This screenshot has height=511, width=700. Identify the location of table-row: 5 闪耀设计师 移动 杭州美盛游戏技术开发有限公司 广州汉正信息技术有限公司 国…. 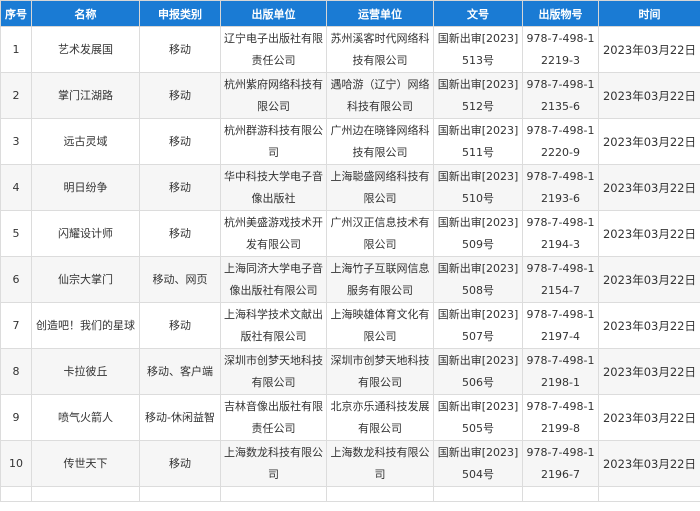
(350, 233).